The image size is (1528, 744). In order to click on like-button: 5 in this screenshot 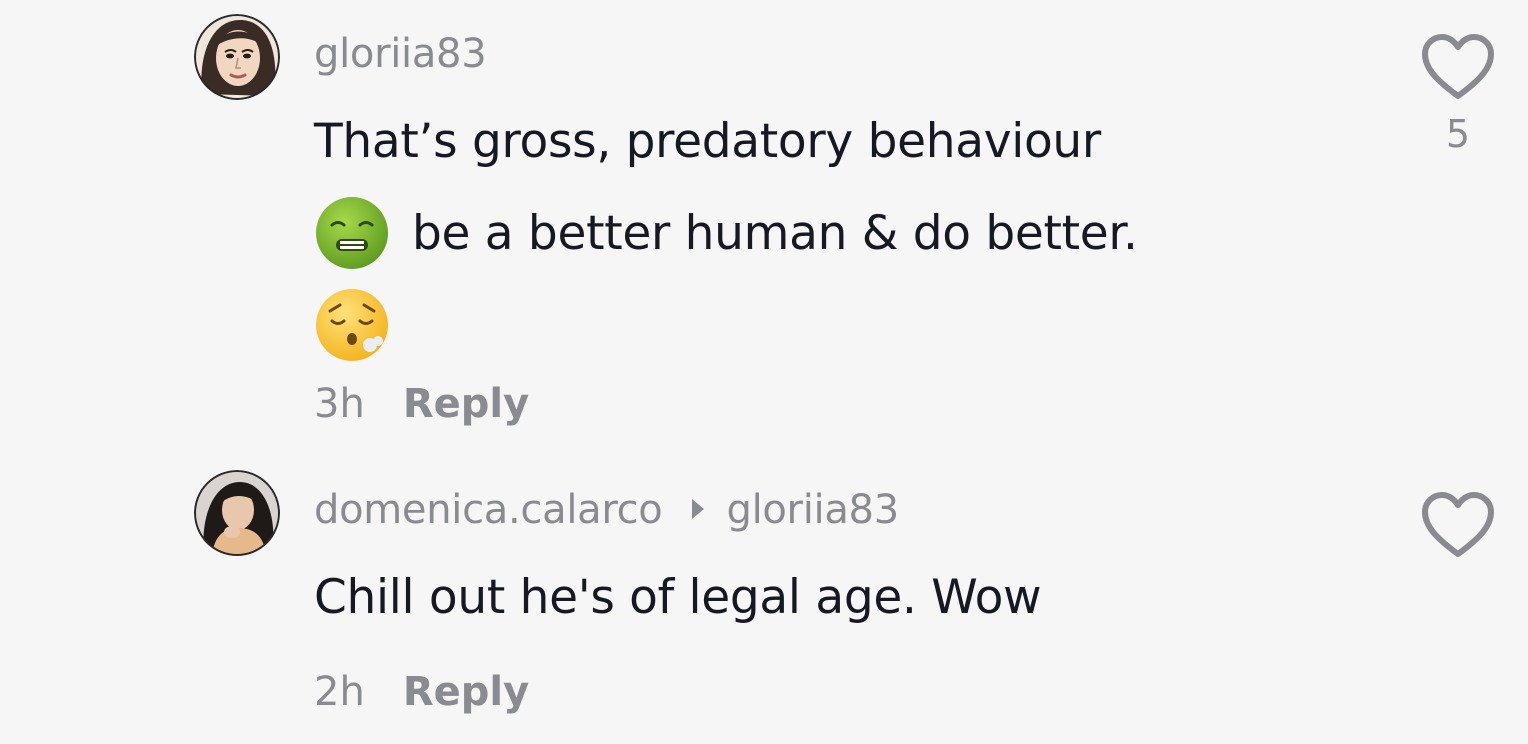, I will do `click(1458, 94)`.